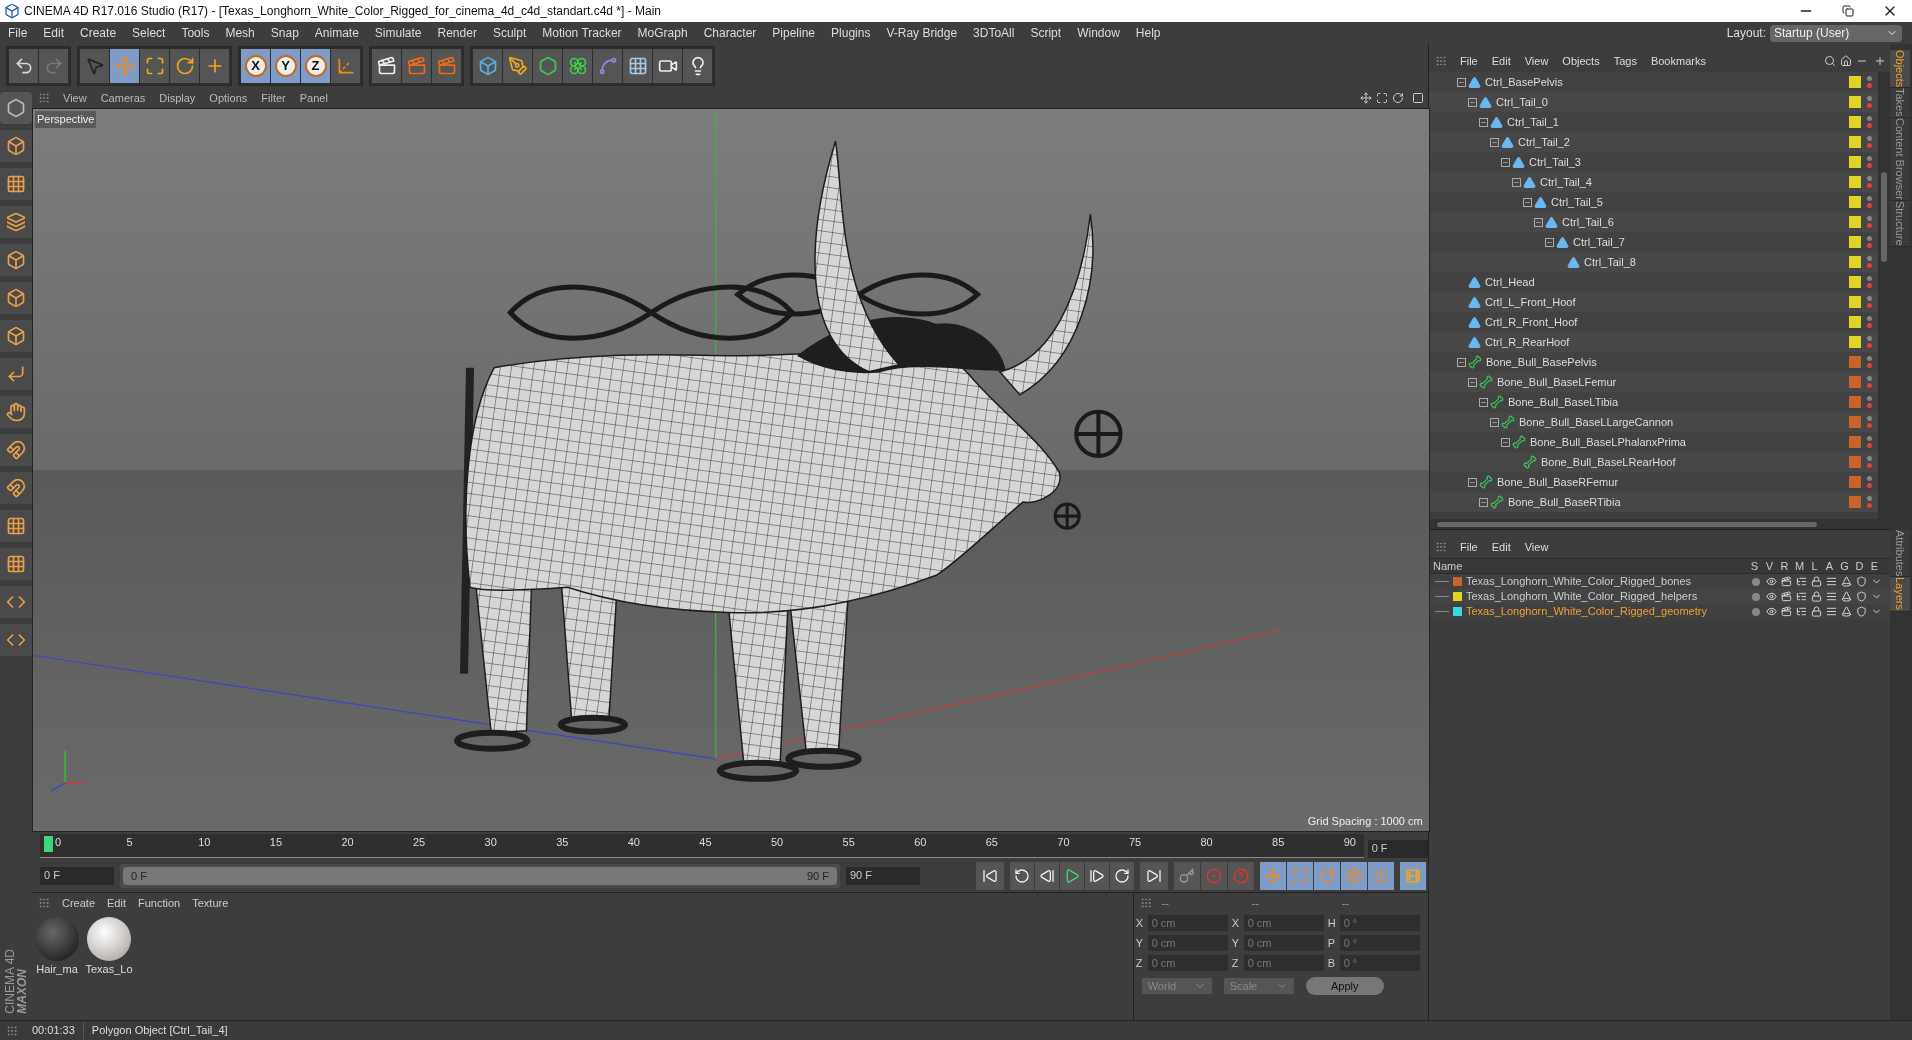 This screenshot has height=1040, width=1912. What do you see at coordinates (1153, 876) in the screenshot?
I see `go-to-end-button` at bounding box center [1153, 876].